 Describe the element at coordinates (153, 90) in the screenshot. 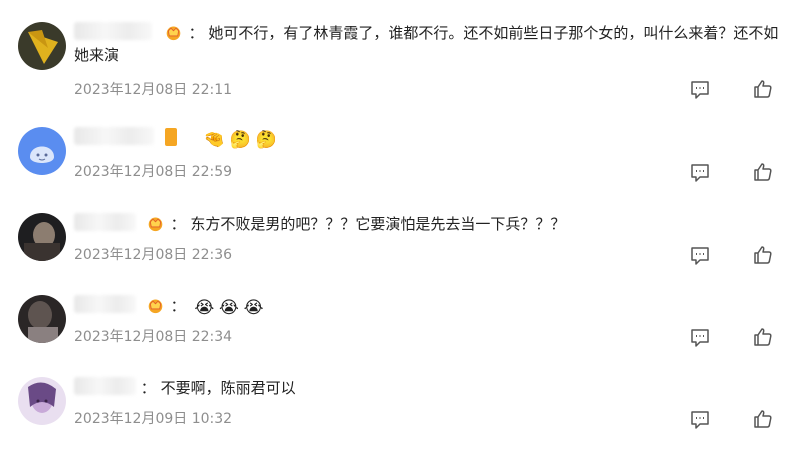

I see `timestamp: 2023年12月08日 22:11` at that location.